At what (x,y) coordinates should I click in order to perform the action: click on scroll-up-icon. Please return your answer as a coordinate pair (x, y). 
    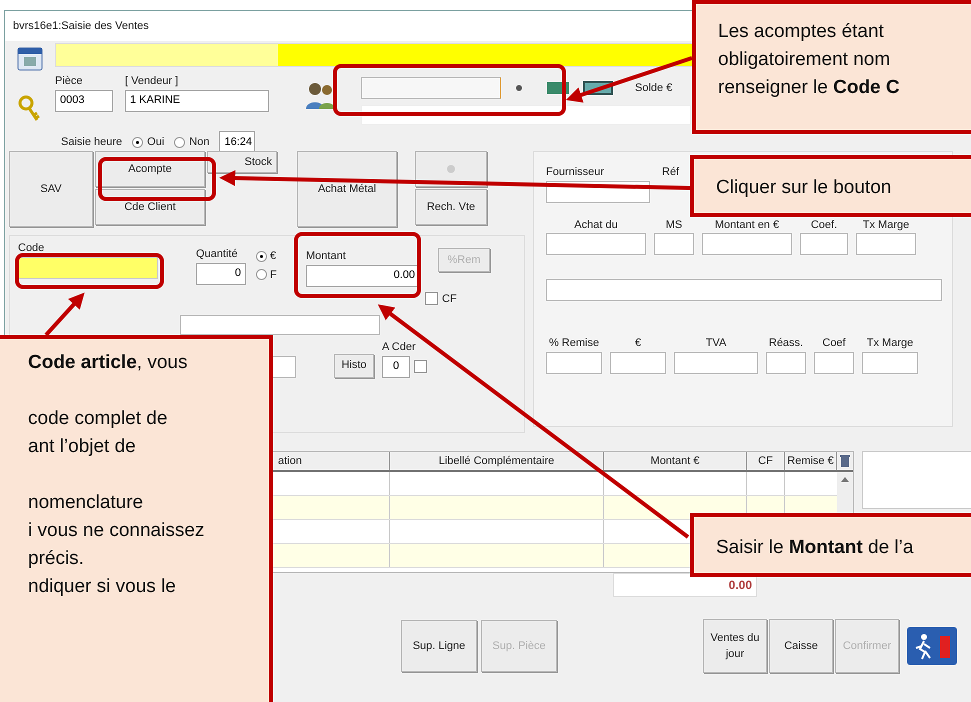
    Looking at the image, I should click on (845, 479).